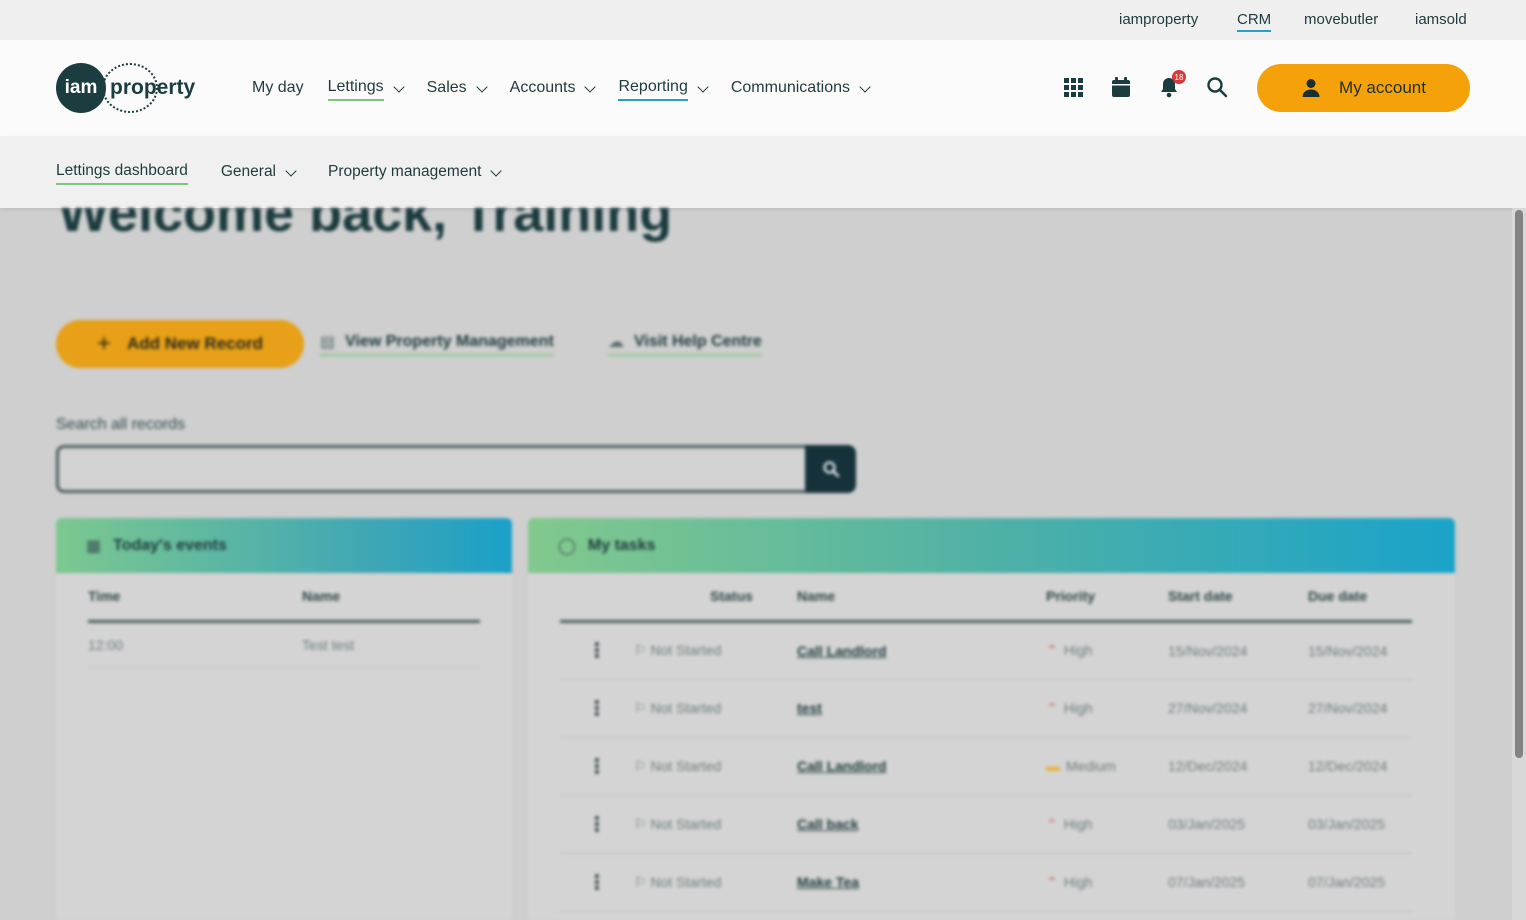  What do you see at coordinates (616, 342) in the screenshot?
I see `cloud-icon: ☁` at bounding box center [616, 342].